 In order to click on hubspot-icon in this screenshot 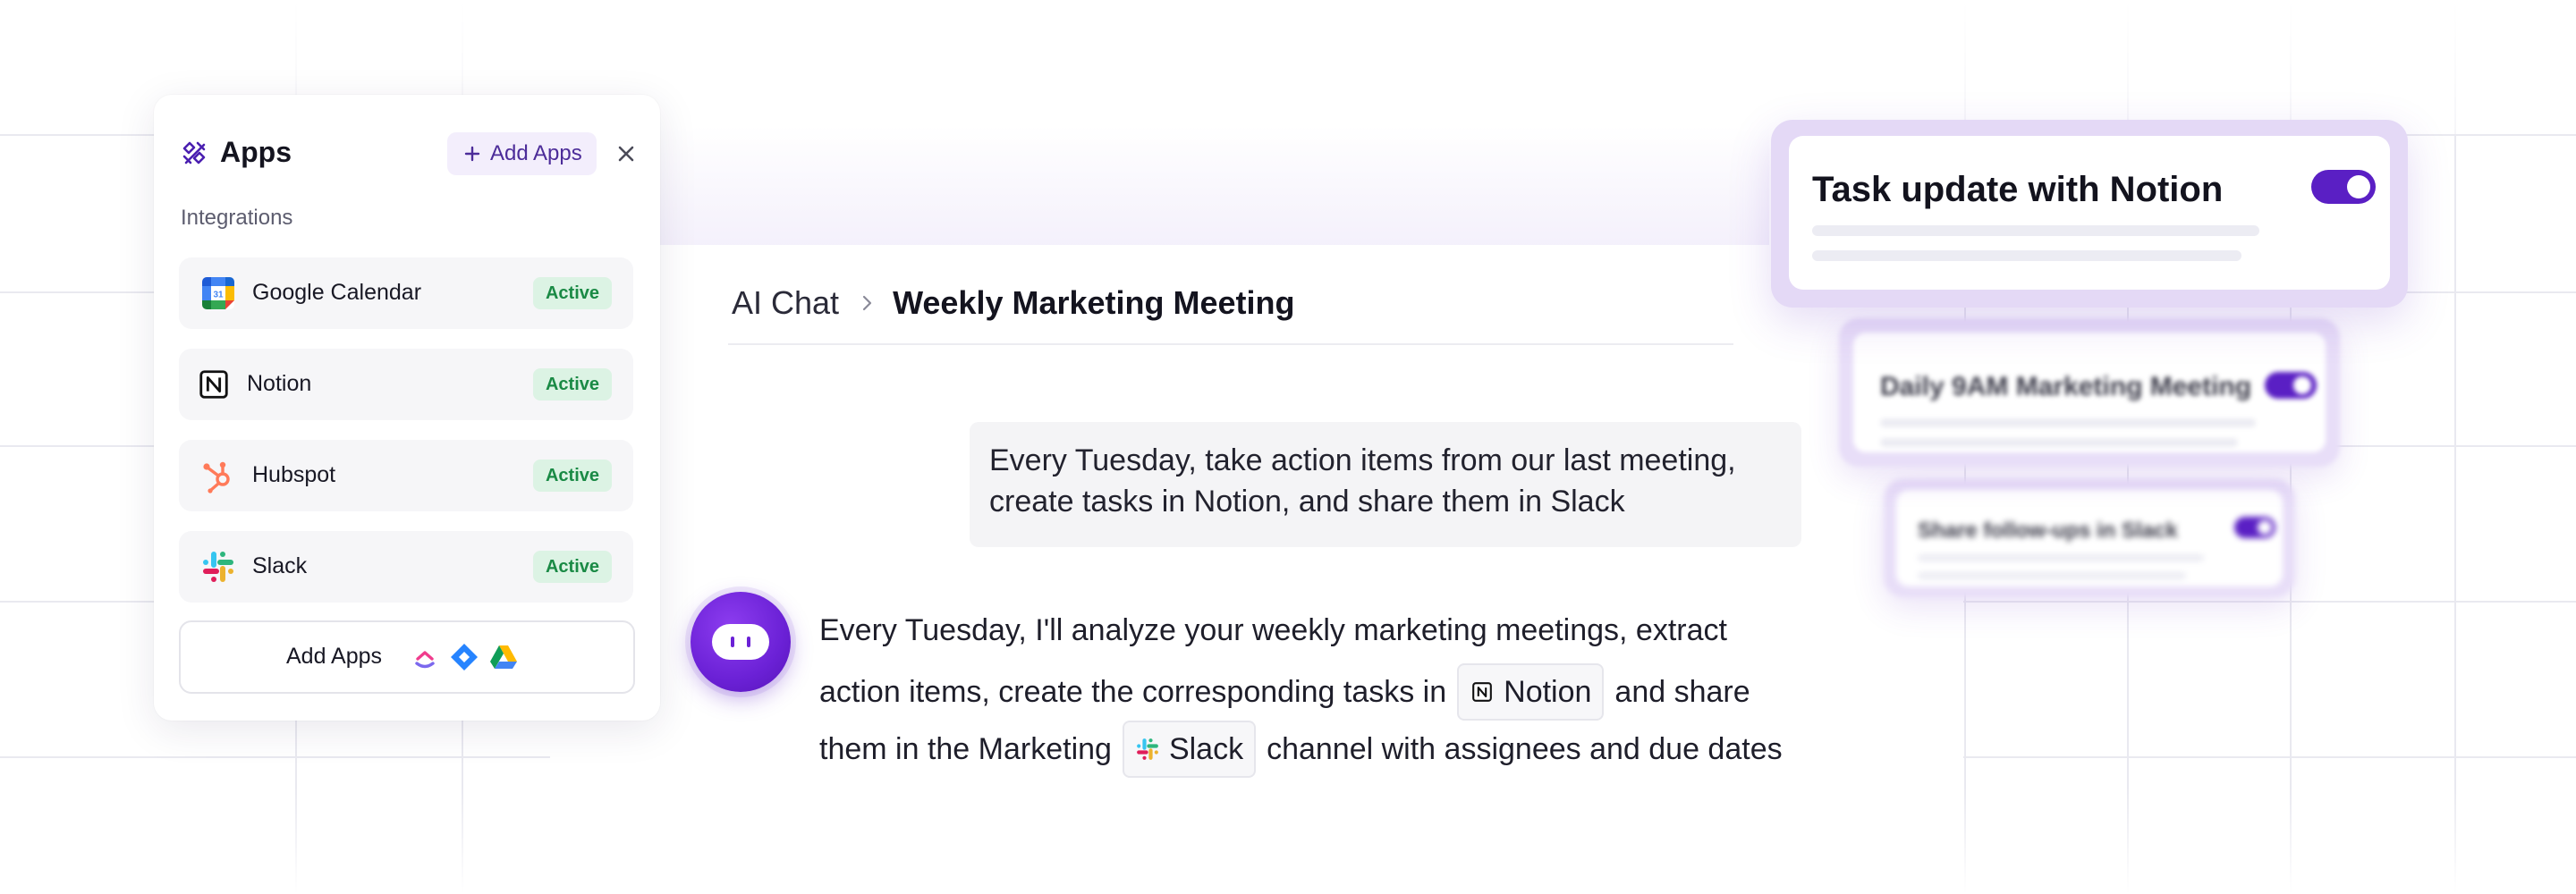, I will do `click(216, 477)`.